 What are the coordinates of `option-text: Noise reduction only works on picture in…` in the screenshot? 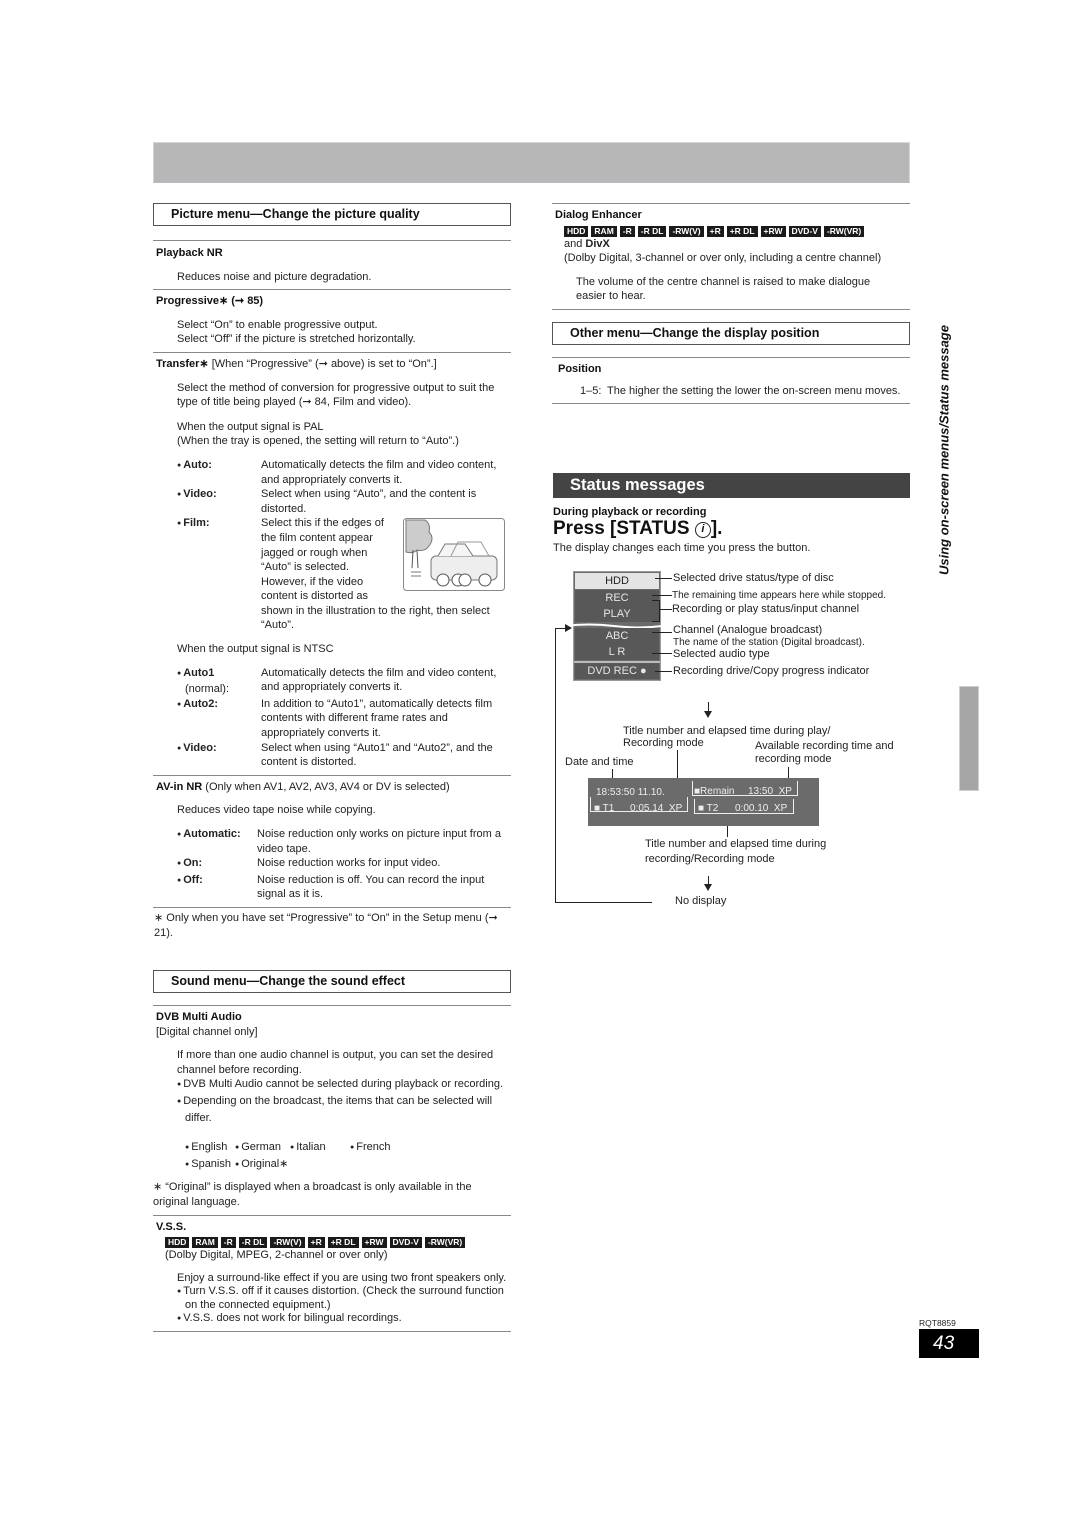 It's located at (379, 841).